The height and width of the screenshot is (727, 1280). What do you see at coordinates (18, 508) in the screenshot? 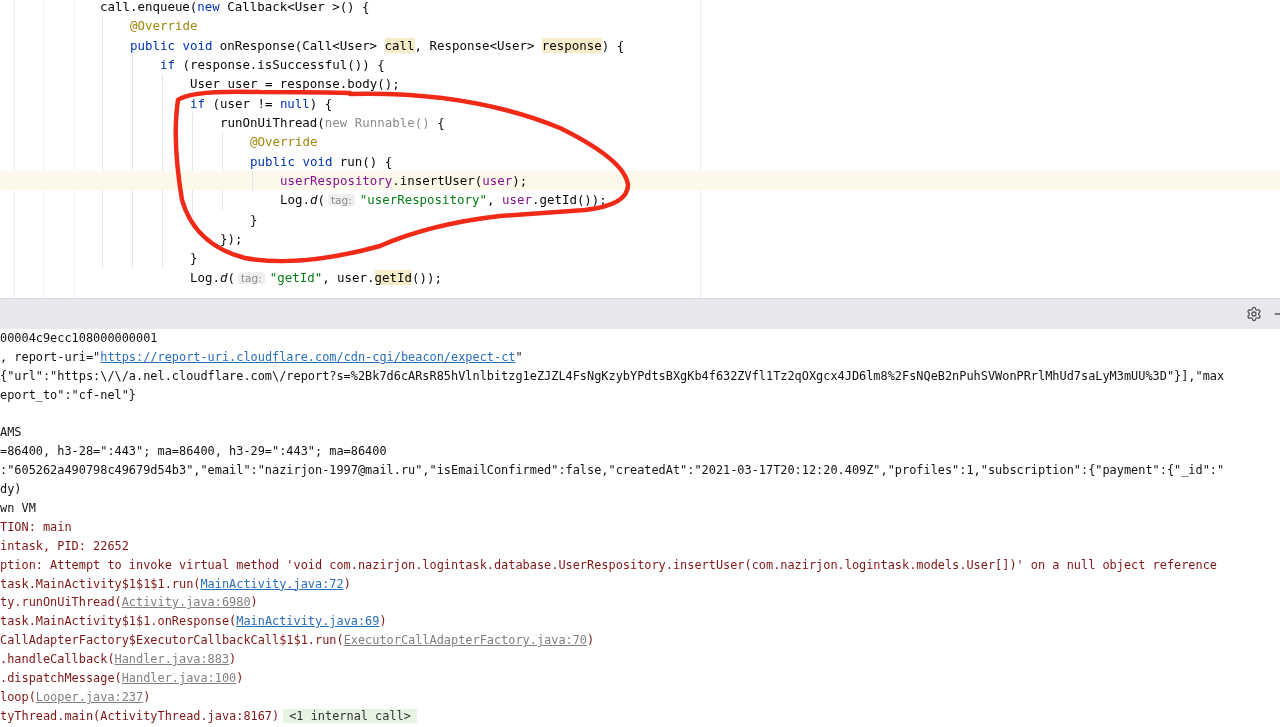
I see `log-text: wn VM` at bounding box center [18, 508].